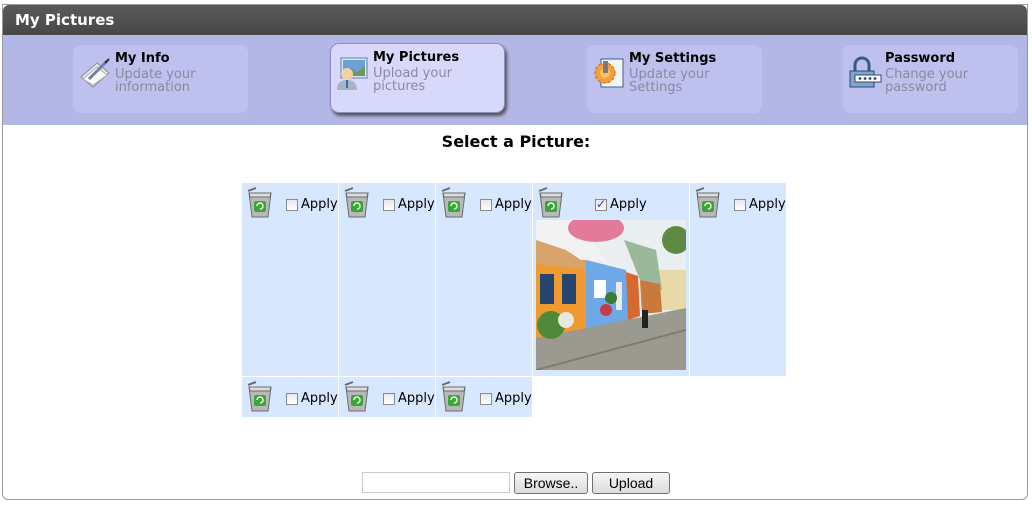  I want to click on padlock-password-icon, so click(865, 72).